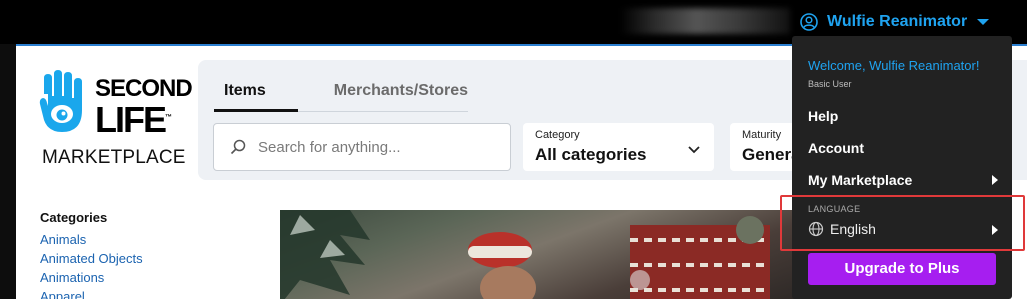  What do you see at coordinates (902, 223) in the screenshot?
I see `language-highlight-box` at bounding box center [902, 223].